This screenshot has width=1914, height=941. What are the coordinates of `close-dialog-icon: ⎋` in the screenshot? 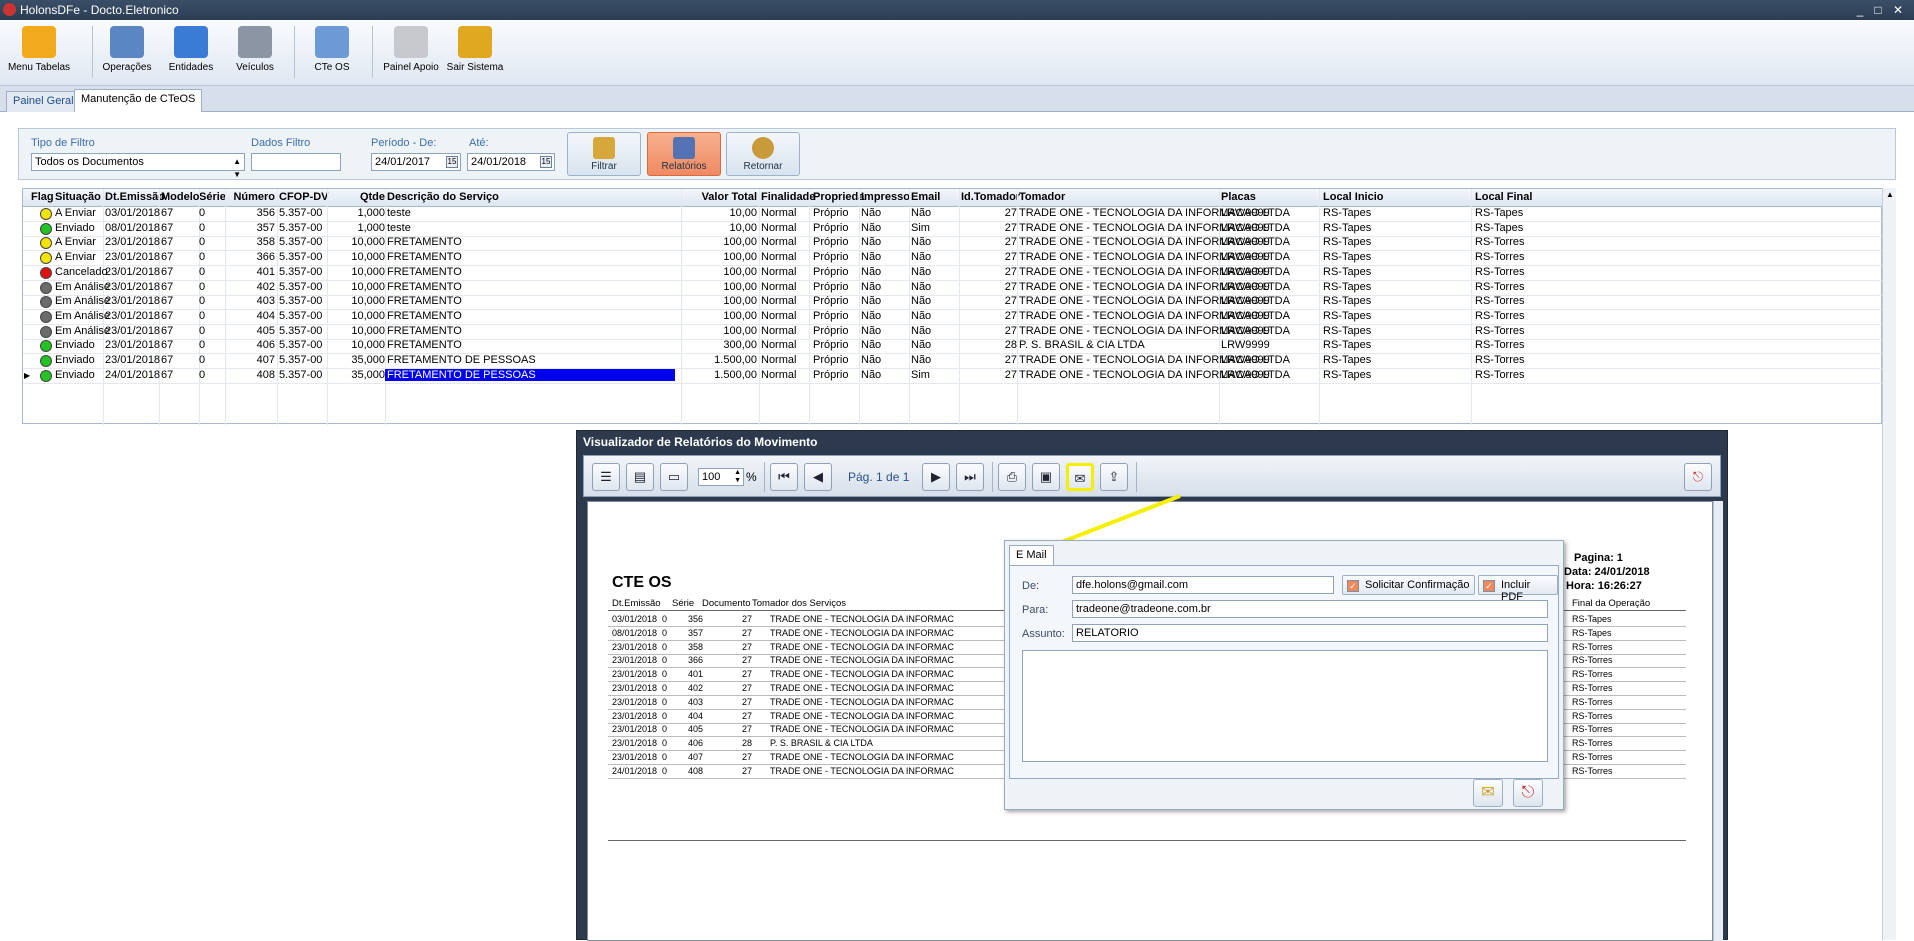 It's located at (1528, 793).